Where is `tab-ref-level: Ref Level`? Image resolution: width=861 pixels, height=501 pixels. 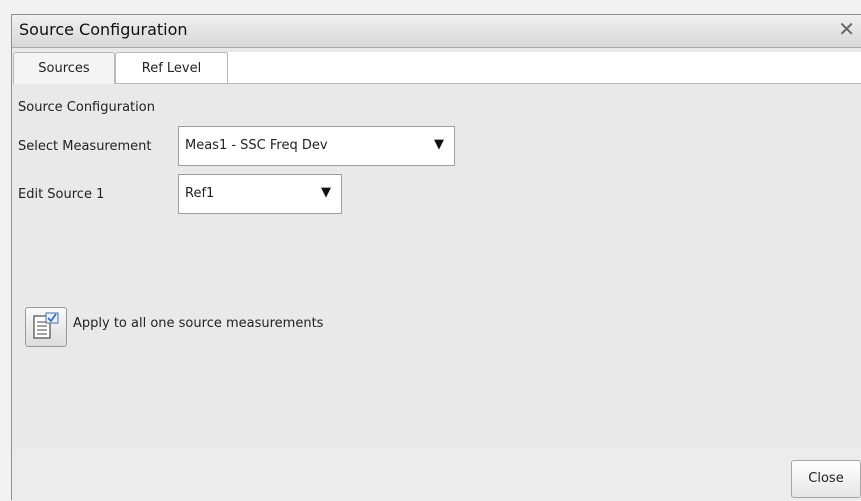
tab-ref-level: Ref Level is located at coordinates (171, 68).